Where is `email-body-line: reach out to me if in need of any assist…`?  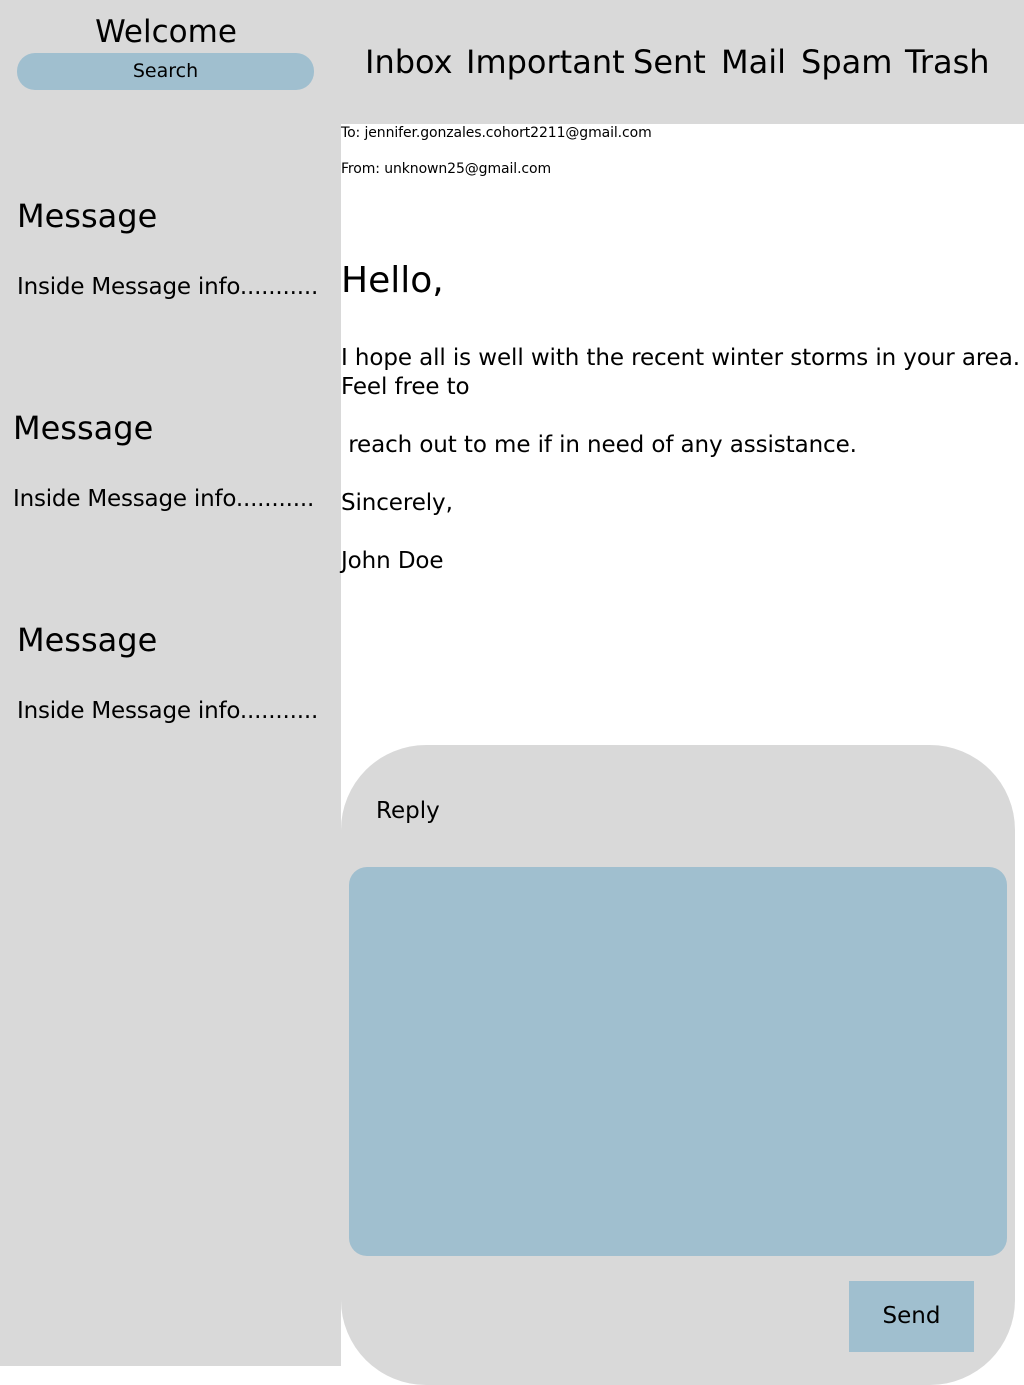
email-body-line: reach out to me if in need of any assist… is located at coordinates (599, 445).